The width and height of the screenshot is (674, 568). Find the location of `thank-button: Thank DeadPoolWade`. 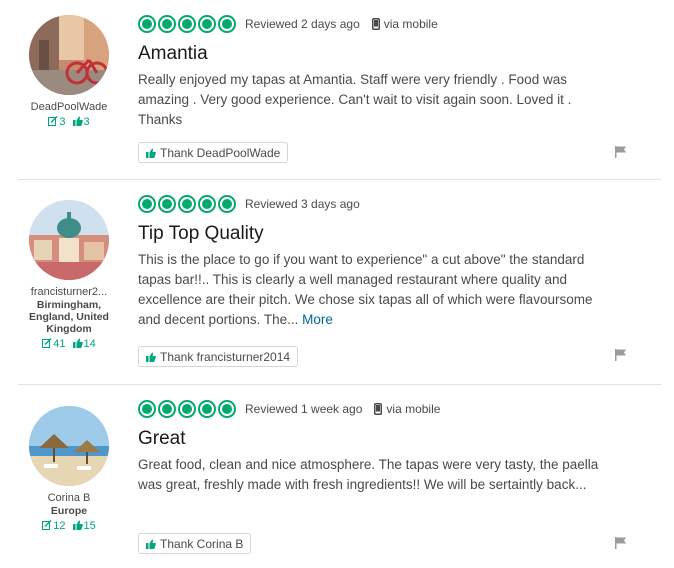

thank-button: Thank DeadPoolWade is located at coordinates (213, 152).